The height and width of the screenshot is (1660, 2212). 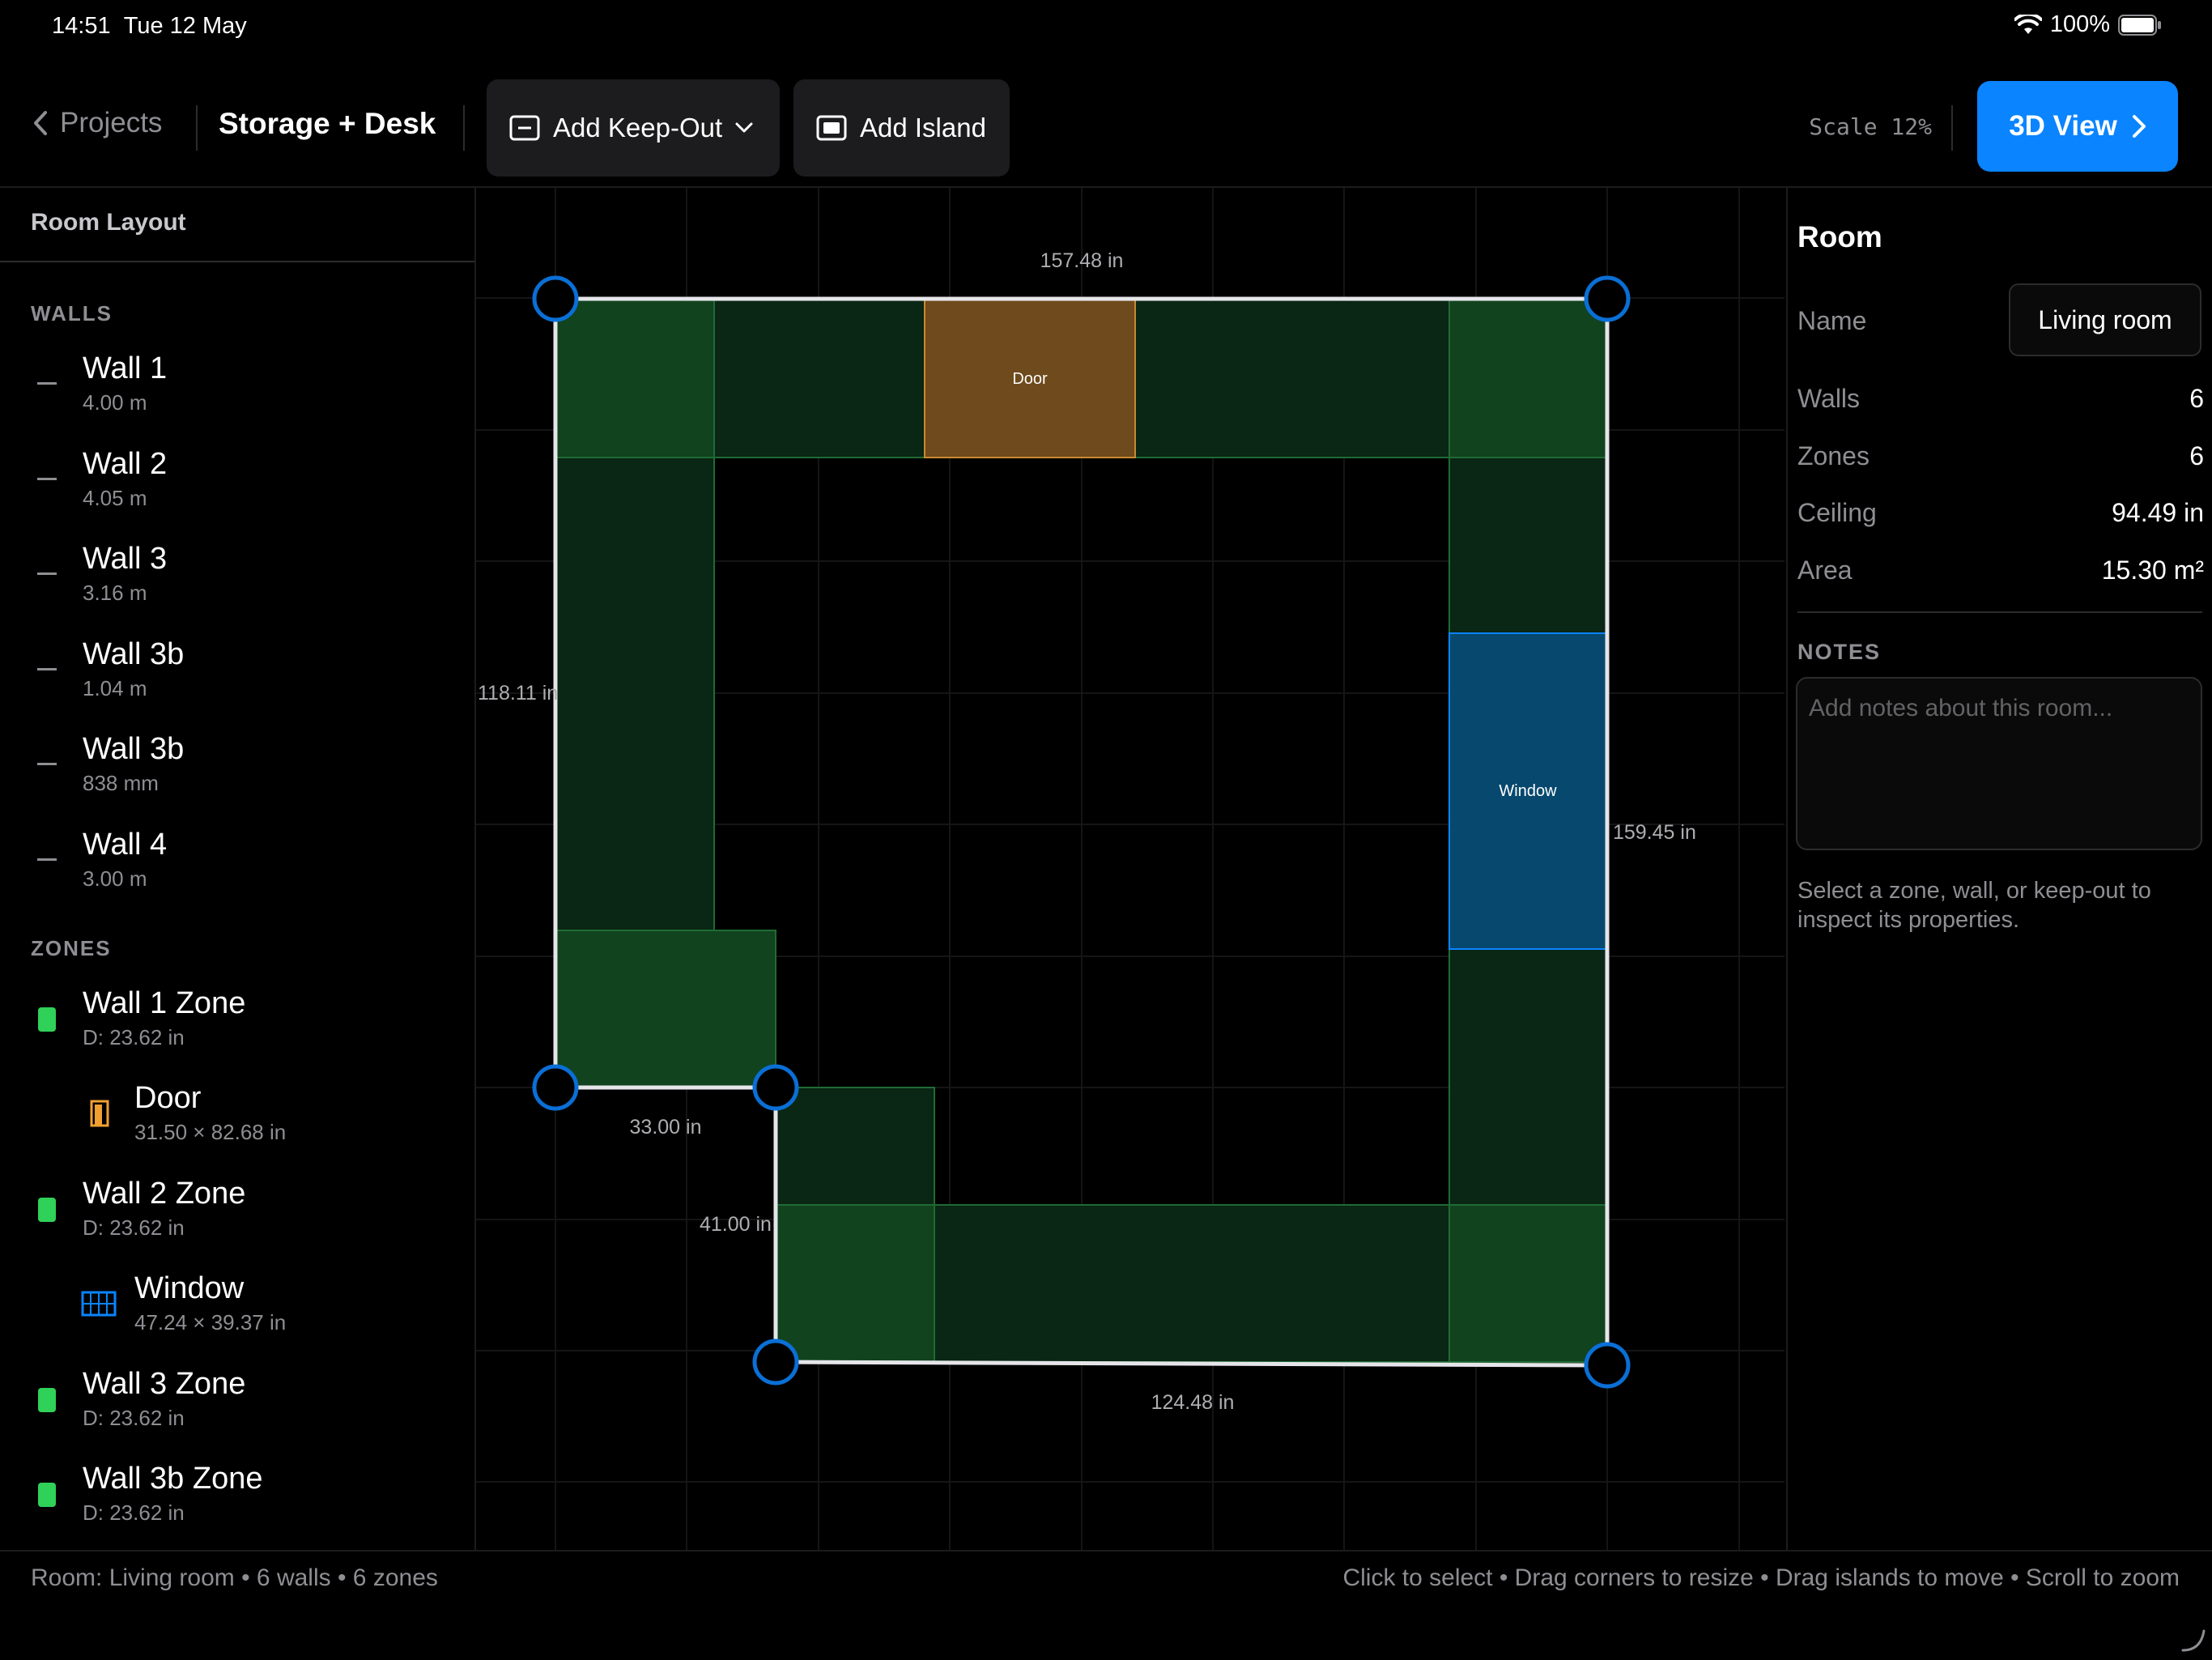 What do you see at coordinates (518, 693) in the screenshot?
I see `dimension-left: 118.11 in` at bounding box center [518, 693].